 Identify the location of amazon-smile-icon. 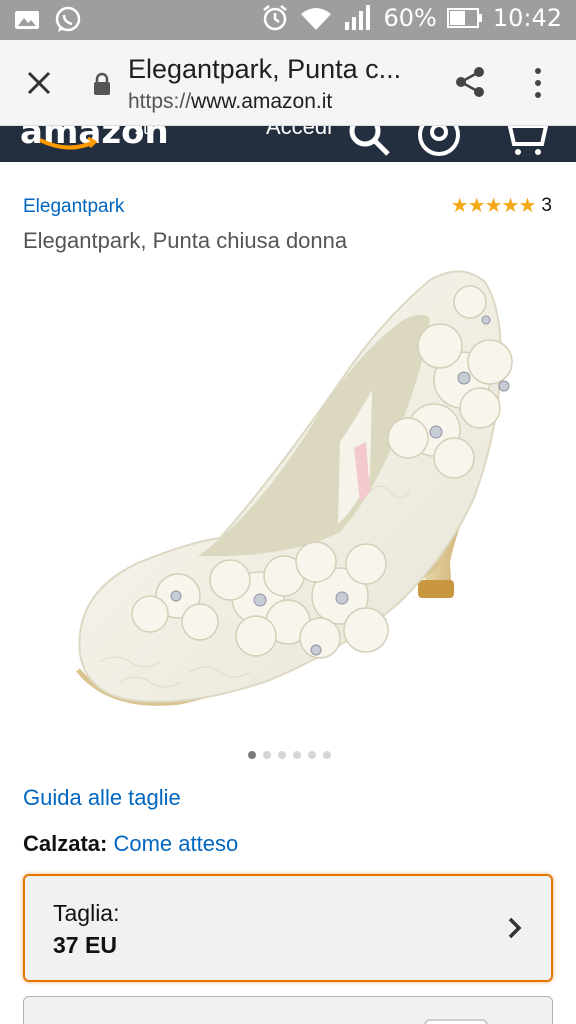
(68, 143).